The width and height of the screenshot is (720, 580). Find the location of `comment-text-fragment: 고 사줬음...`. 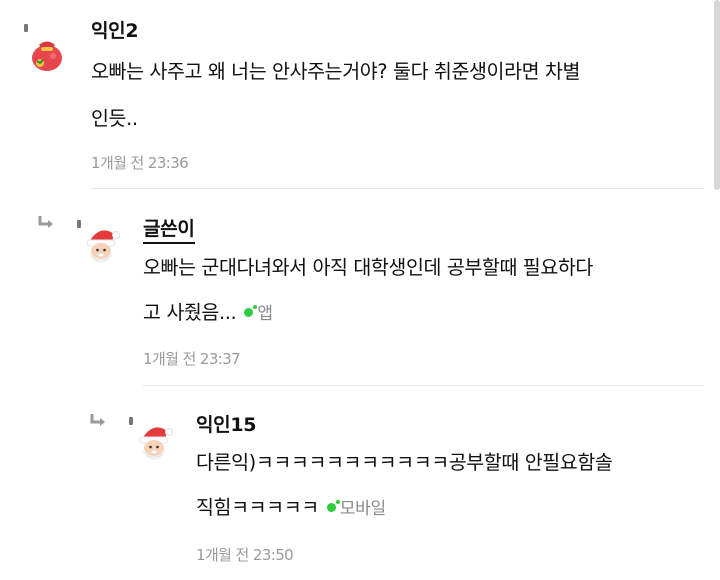

comment-text-fragment: 고 사줬음... is located at coordinates (190, 312).